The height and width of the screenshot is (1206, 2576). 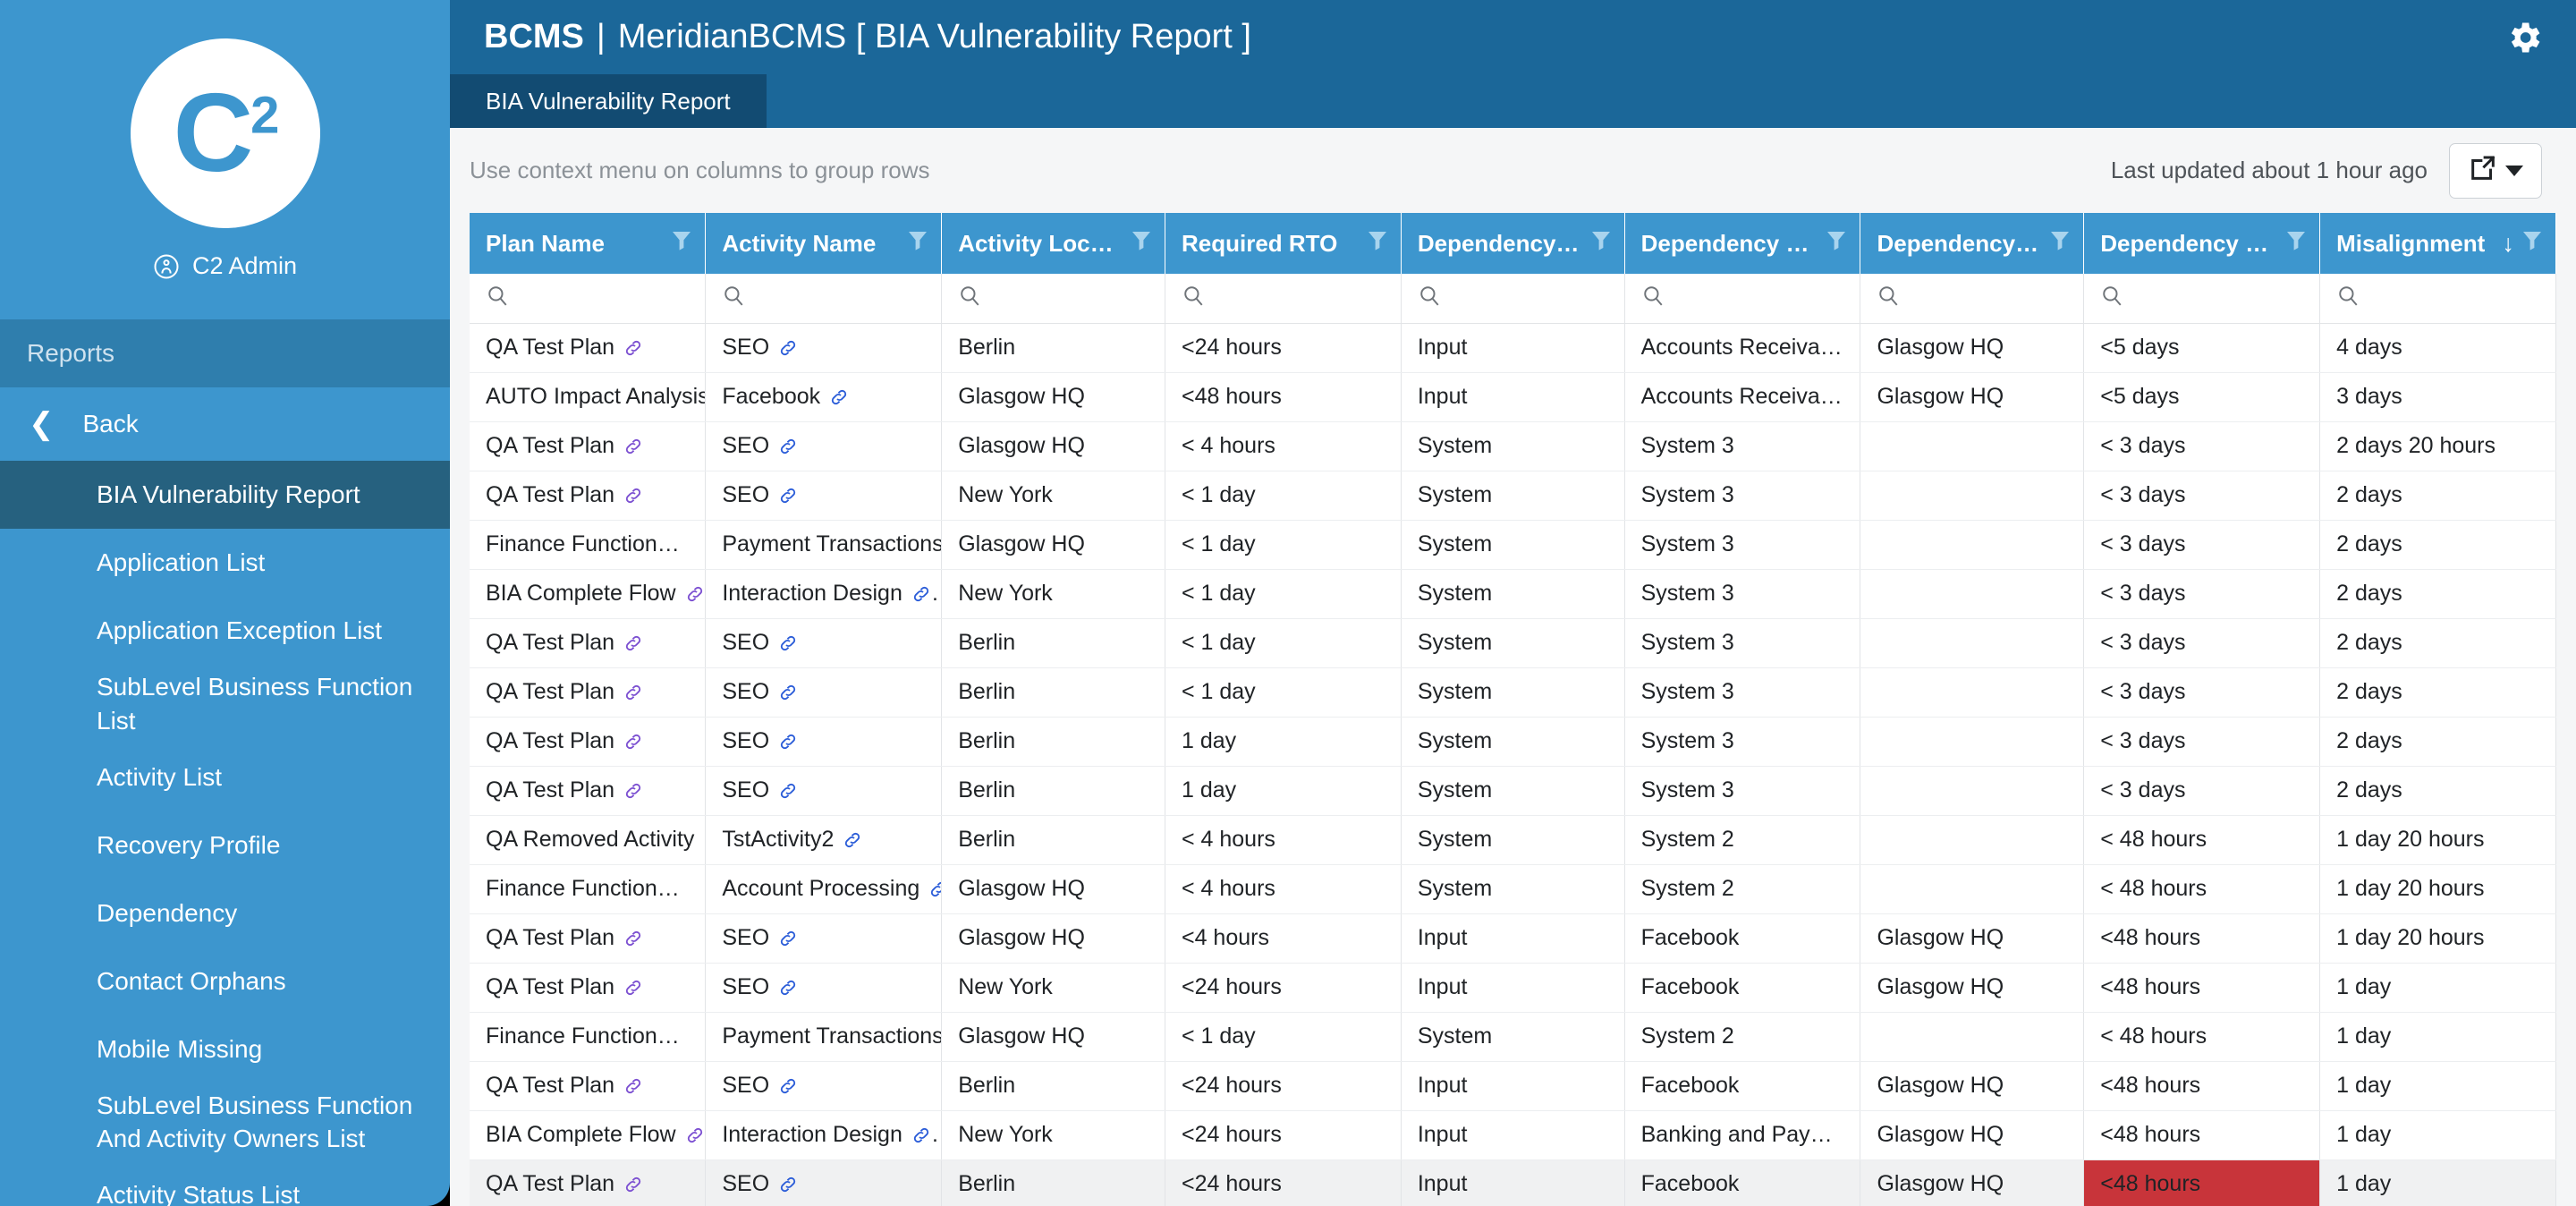 I want to click on column-header-activity-location: Activity Location, so click(x=1053, y=243).